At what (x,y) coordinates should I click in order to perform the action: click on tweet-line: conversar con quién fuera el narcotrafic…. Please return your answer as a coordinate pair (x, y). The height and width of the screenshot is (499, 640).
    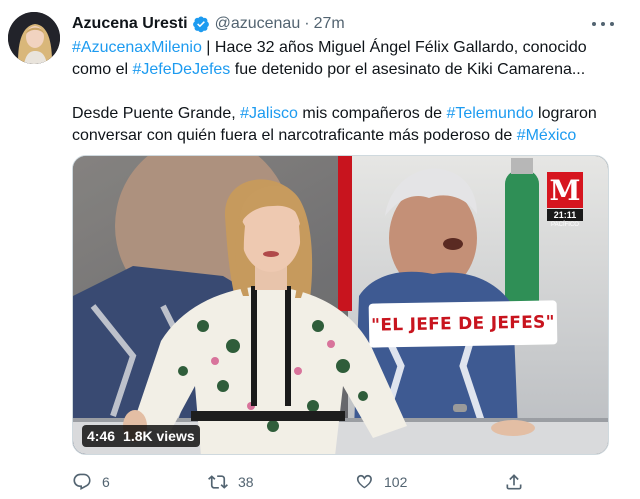
    Looking at the image, I should click on (344, 136).